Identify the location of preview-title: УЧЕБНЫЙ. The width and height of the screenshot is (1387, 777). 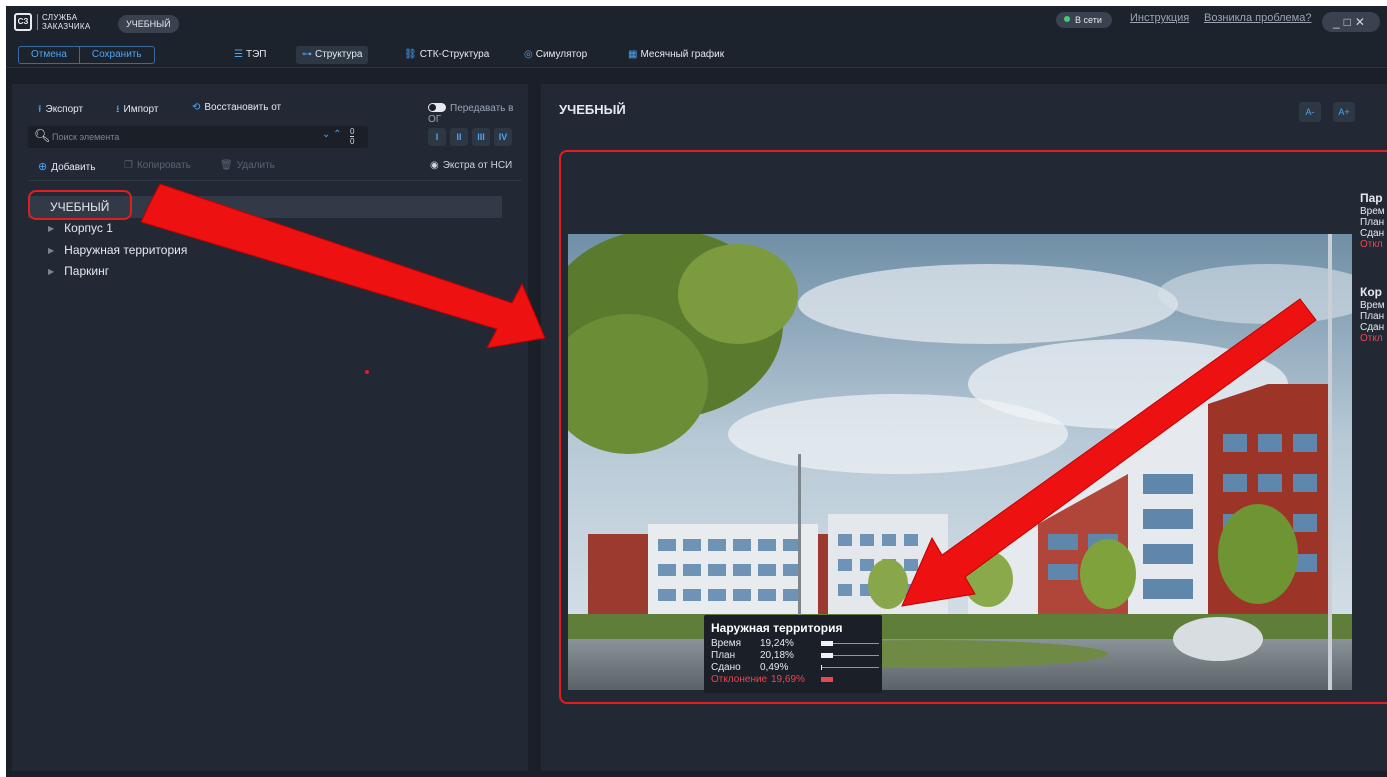
(592, 109).